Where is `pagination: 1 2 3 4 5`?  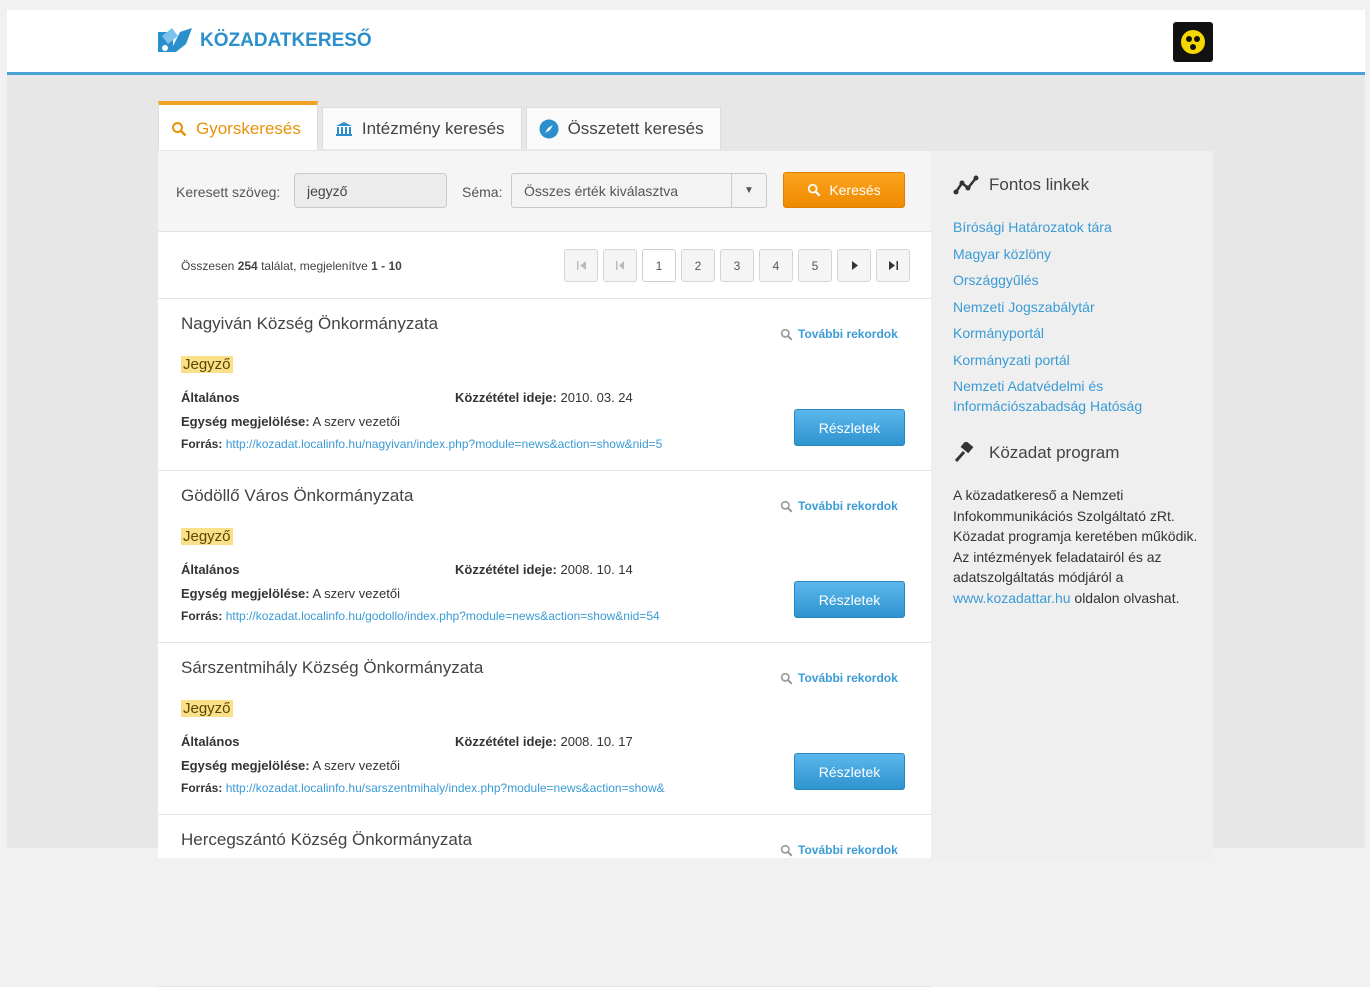
pagination: 1 2 3 4 5 is located at coordinates (739, 265).